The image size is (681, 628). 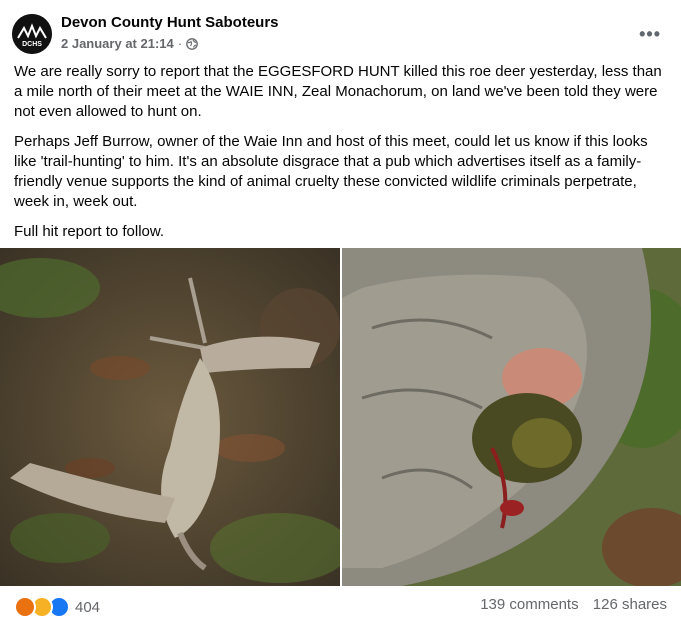 I want to click on reaction-count: 404, so click(x=88, y=607).